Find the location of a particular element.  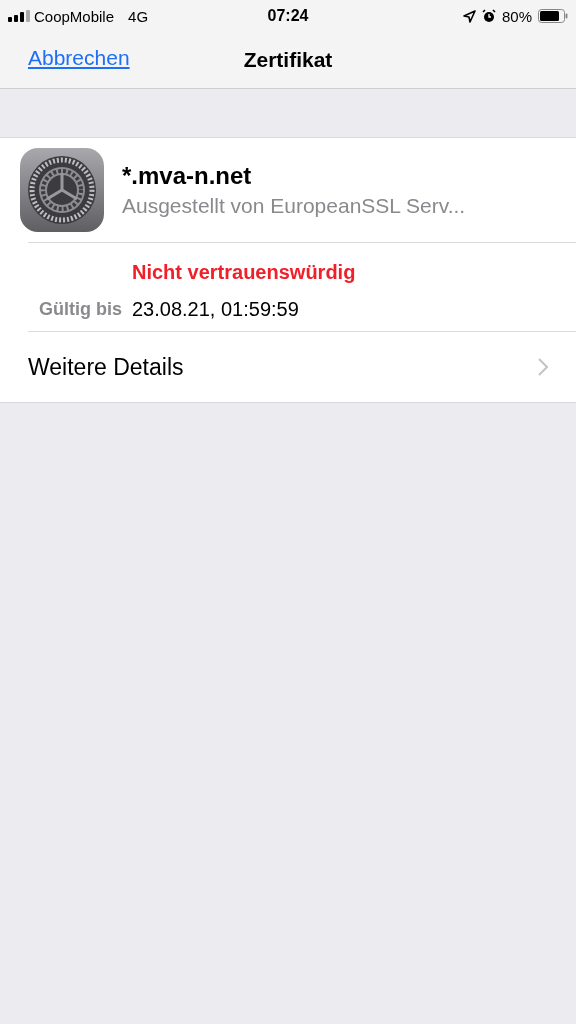

trust-status: Nicht vertrauenswürdig is located at coordinates (244, 272).